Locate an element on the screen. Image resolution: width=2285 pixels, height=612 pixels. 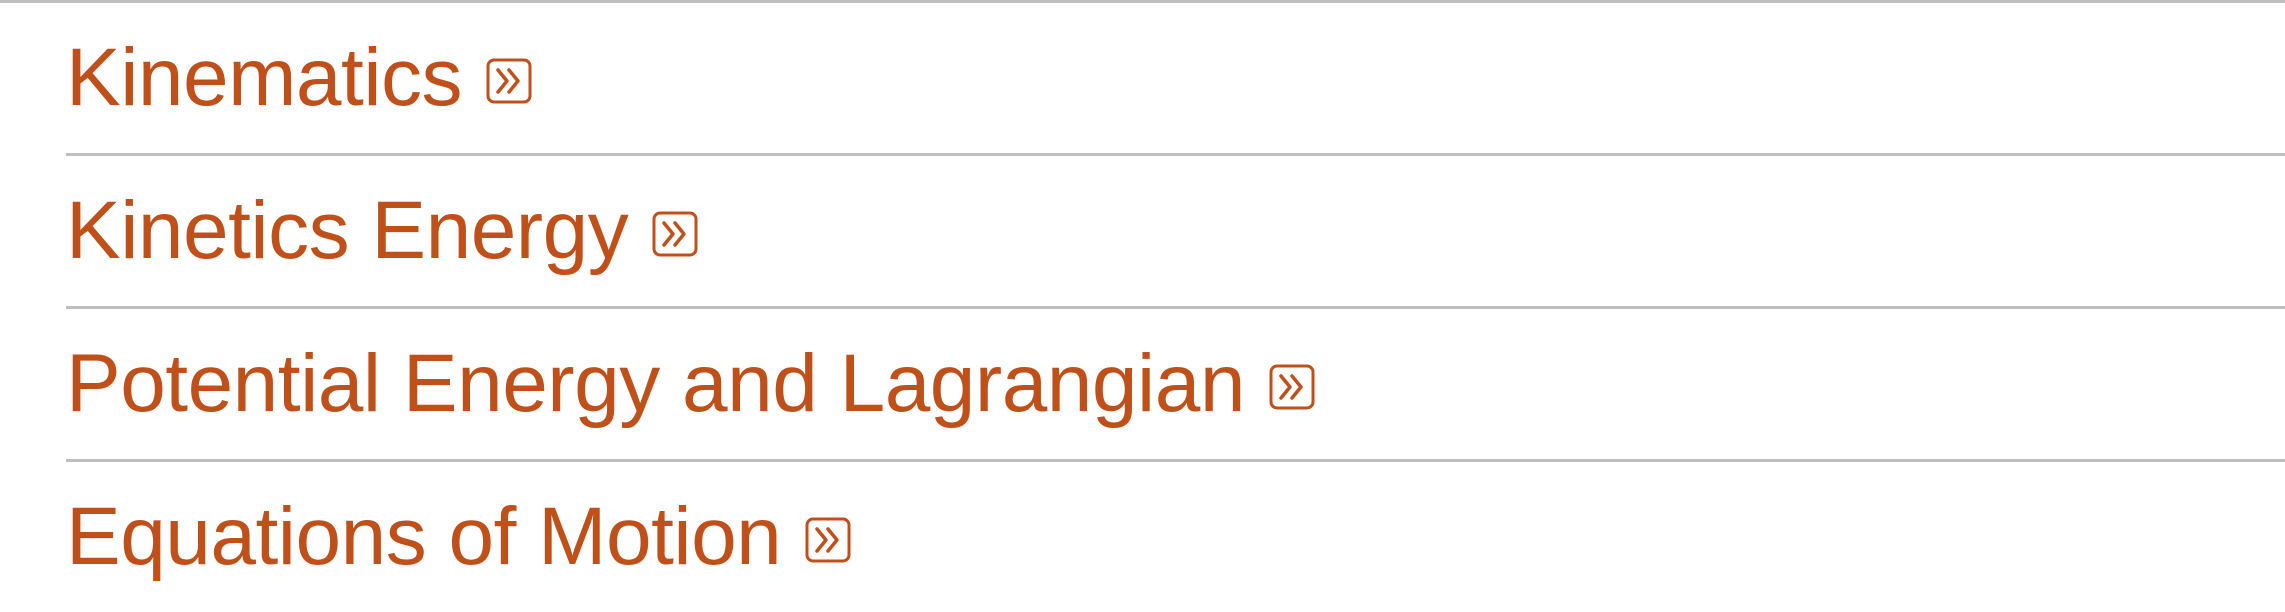
topic-link-potential-energy: Potential Energy and Lagrangian is located at coordinates (690, 384).